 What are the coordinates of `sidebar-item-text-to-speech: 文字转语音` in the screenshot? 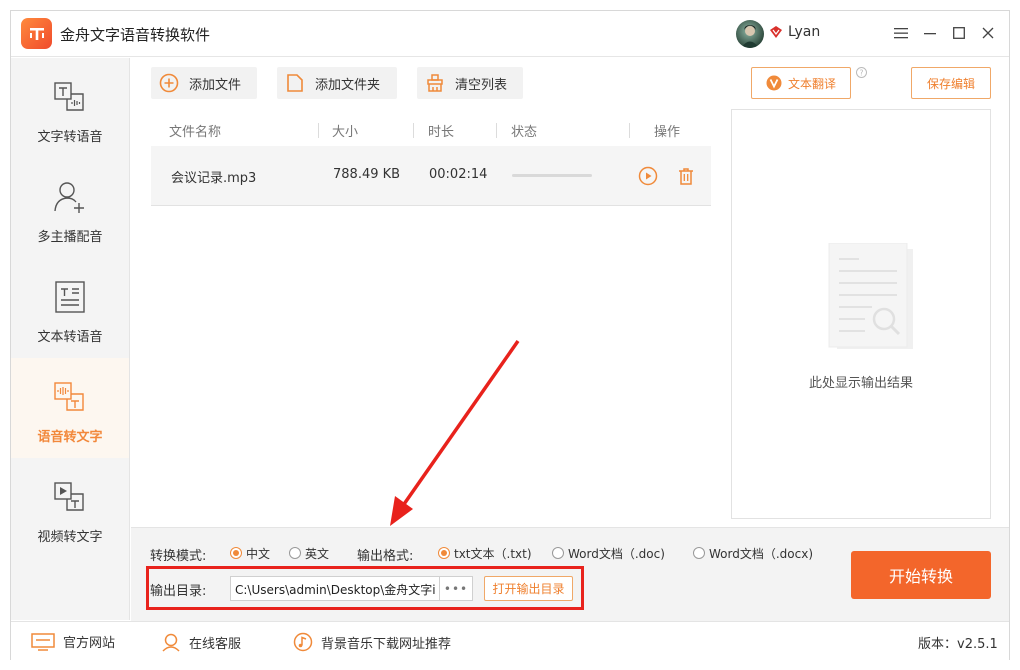 It's located at (70, 108).